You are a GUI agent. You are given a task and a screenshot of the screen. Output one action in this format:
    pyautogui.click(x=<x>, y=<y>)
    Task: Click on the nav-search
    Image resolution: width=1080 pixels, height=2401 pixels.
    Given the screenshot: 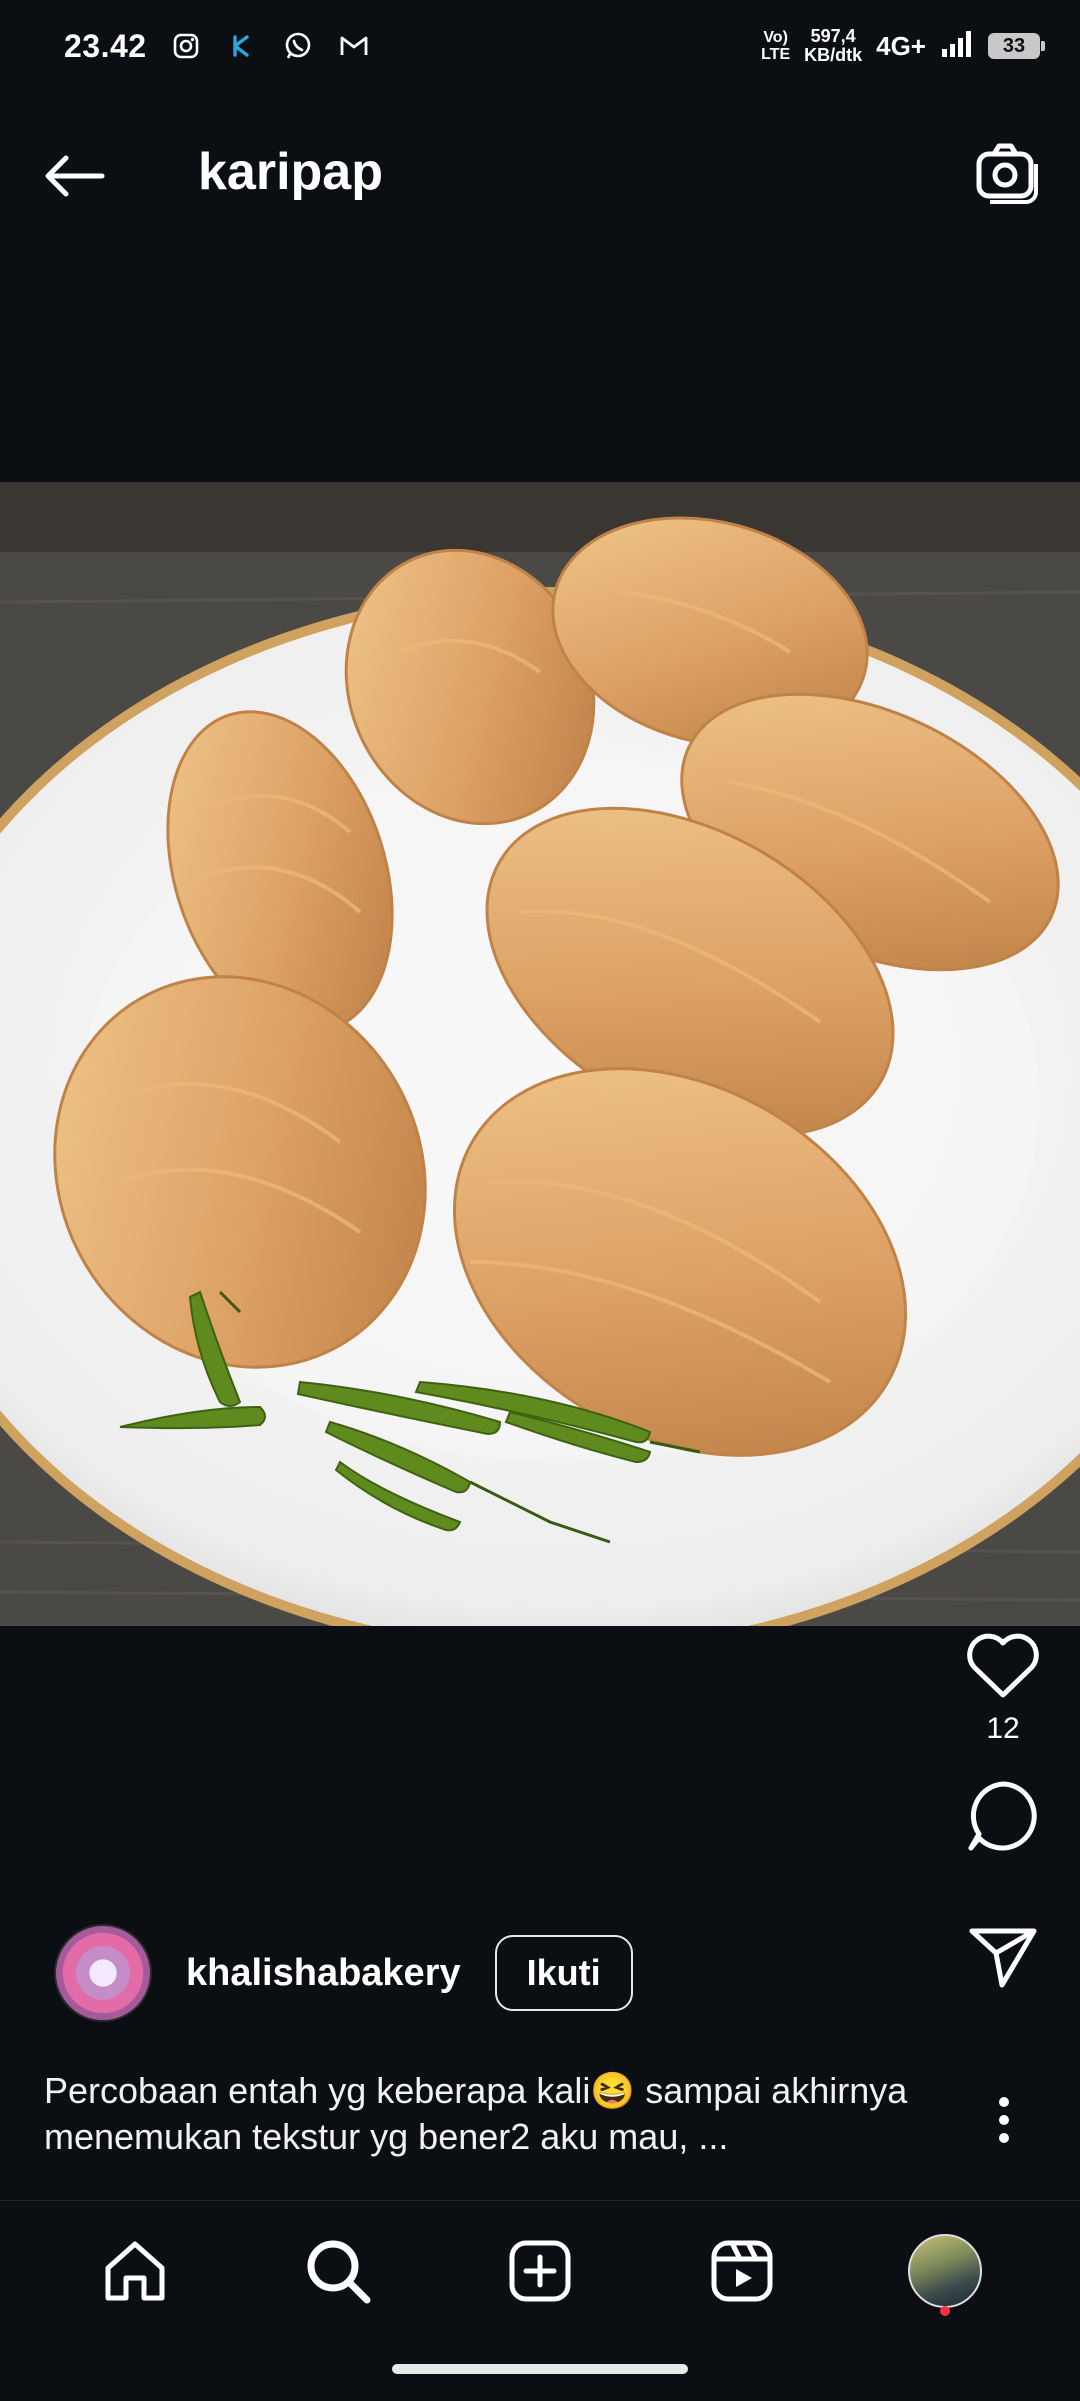 What is the action you would take?
    pyautogui.click(x=338, y=2271)
    